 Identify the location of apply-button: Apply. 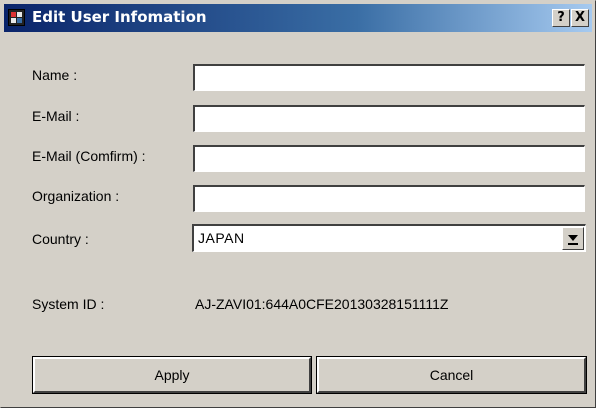
(172, 375).